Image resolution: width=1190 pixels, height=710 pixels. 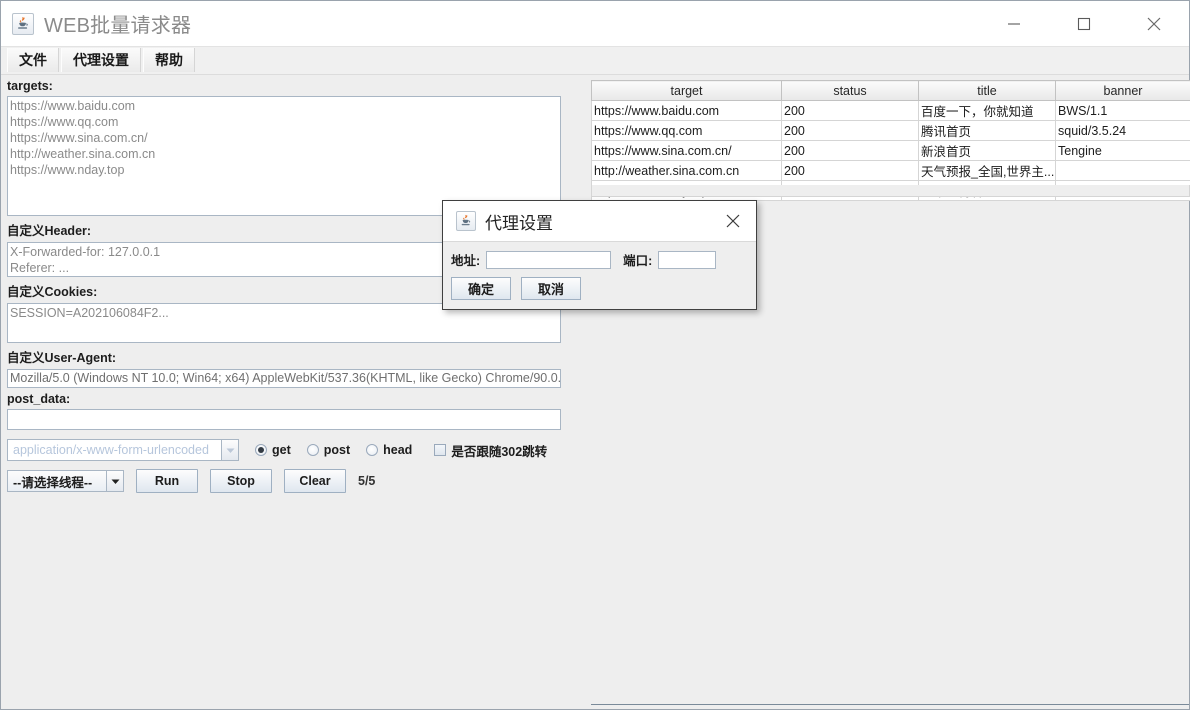 I want to click on column-header-banner: banner, so click(x=1122, y=90).